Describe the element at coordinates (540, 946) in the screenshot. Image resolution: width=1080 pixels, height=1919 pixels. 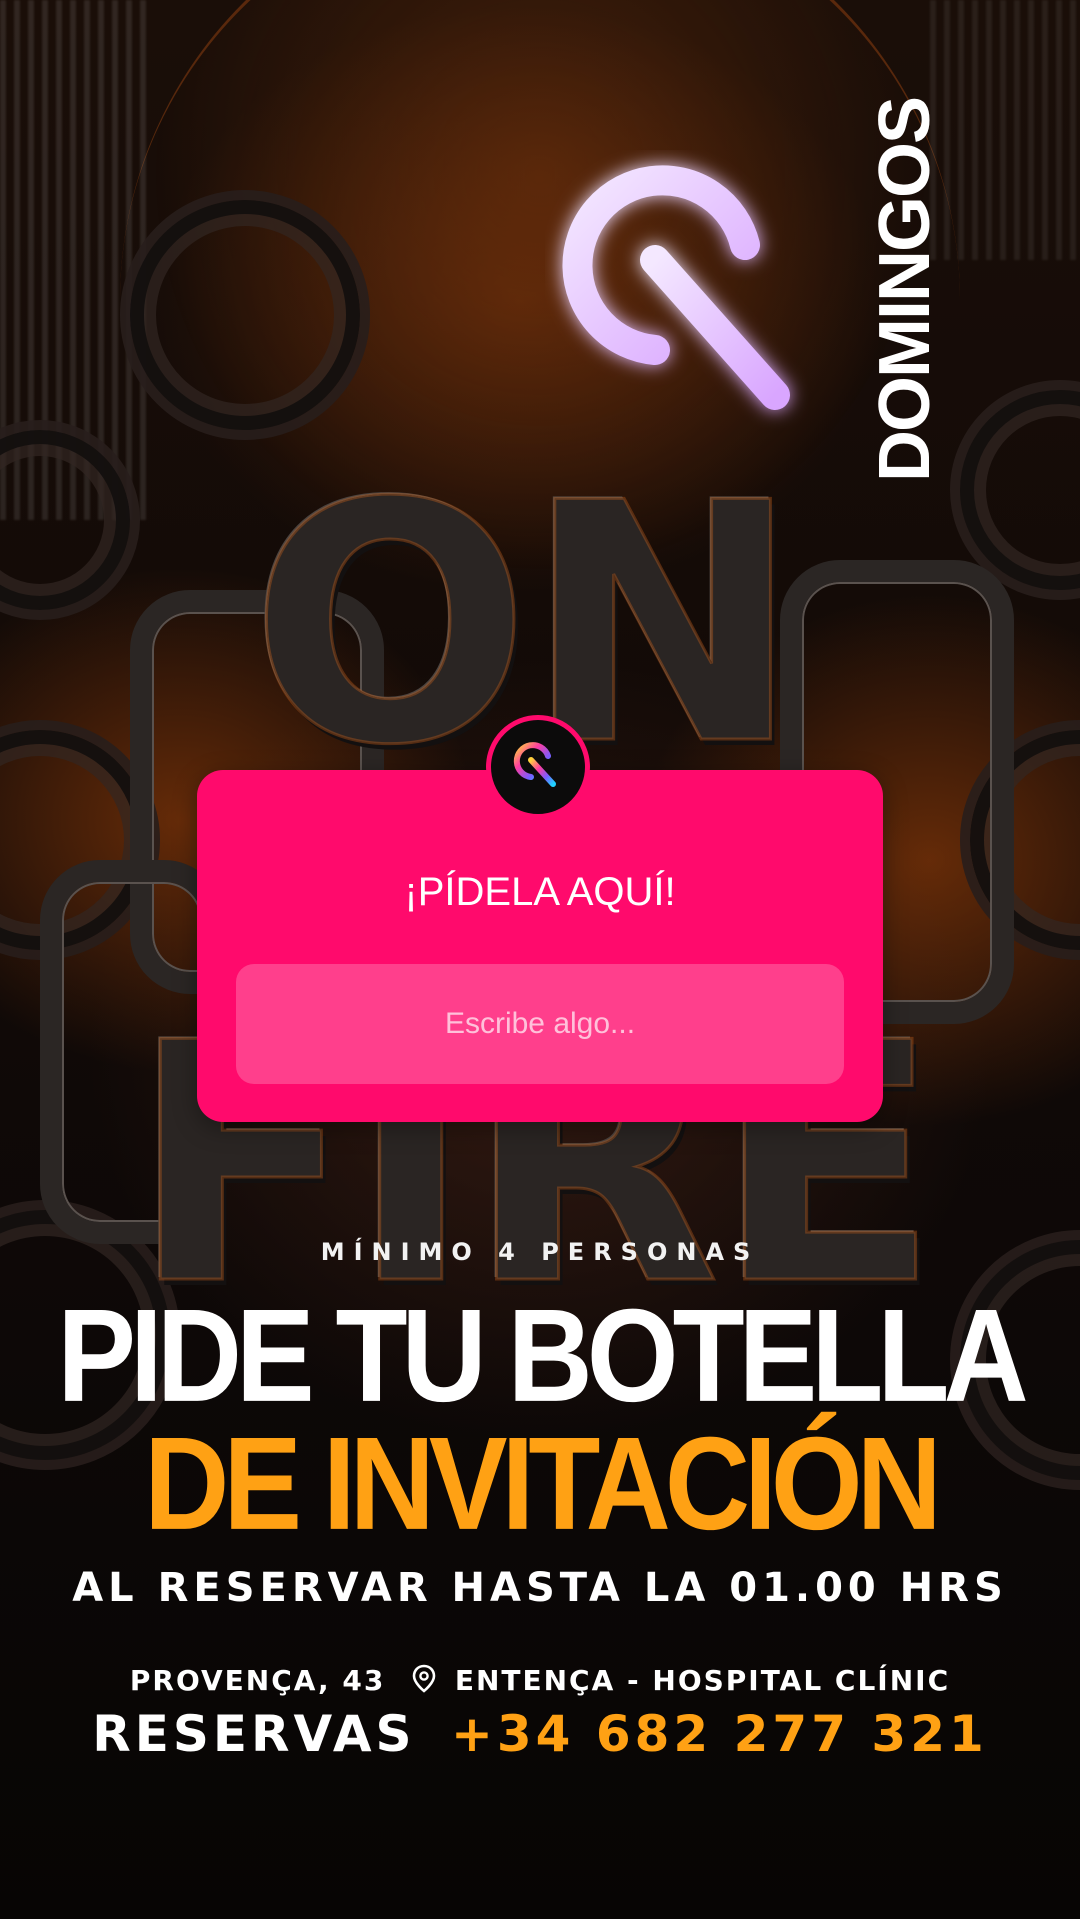
I see `question-sticker: ¡PÍDELA AQUÍ!` at that location.